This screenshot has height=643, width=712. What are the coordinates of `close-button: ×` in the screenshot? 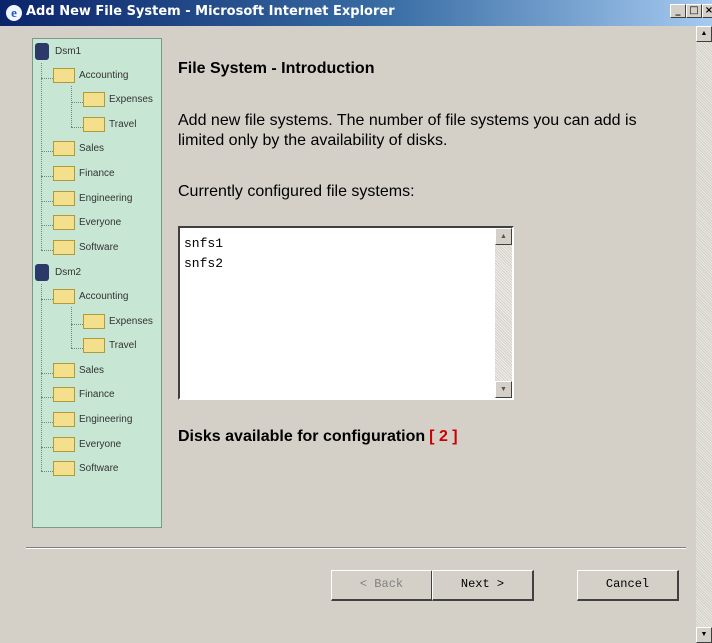 It's located at (707, 11).